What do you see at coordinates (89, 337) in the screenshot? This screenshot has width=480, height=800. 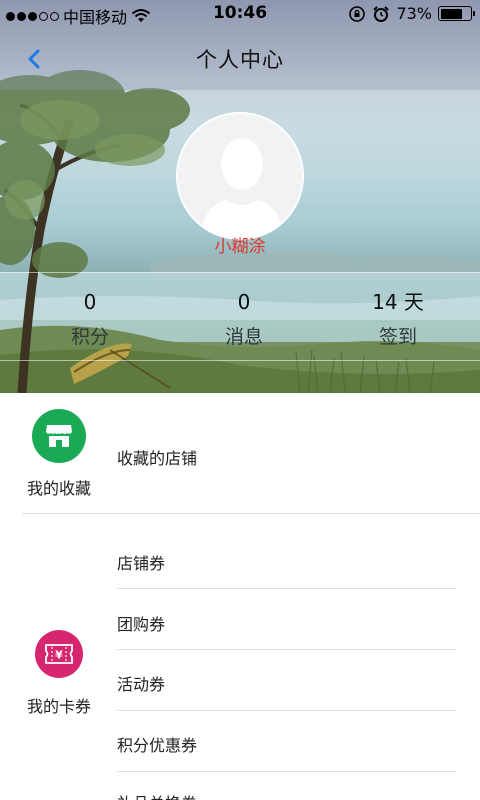 I see `stat-points-label: 积分` at bounding box center [89, 337].